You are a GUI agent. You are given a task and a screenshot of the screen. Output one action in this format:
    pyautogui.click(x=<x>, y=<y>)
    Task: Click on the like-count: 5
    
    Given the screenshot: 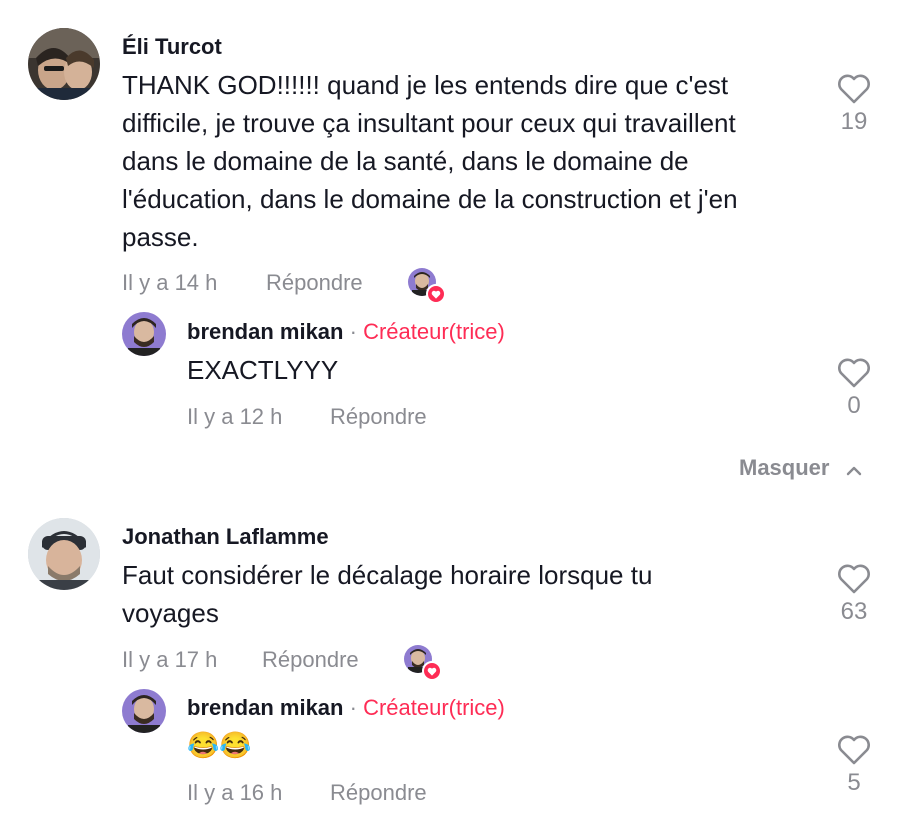 What is the action you would take?
    pyautogui.click(x=854, y=782)
    